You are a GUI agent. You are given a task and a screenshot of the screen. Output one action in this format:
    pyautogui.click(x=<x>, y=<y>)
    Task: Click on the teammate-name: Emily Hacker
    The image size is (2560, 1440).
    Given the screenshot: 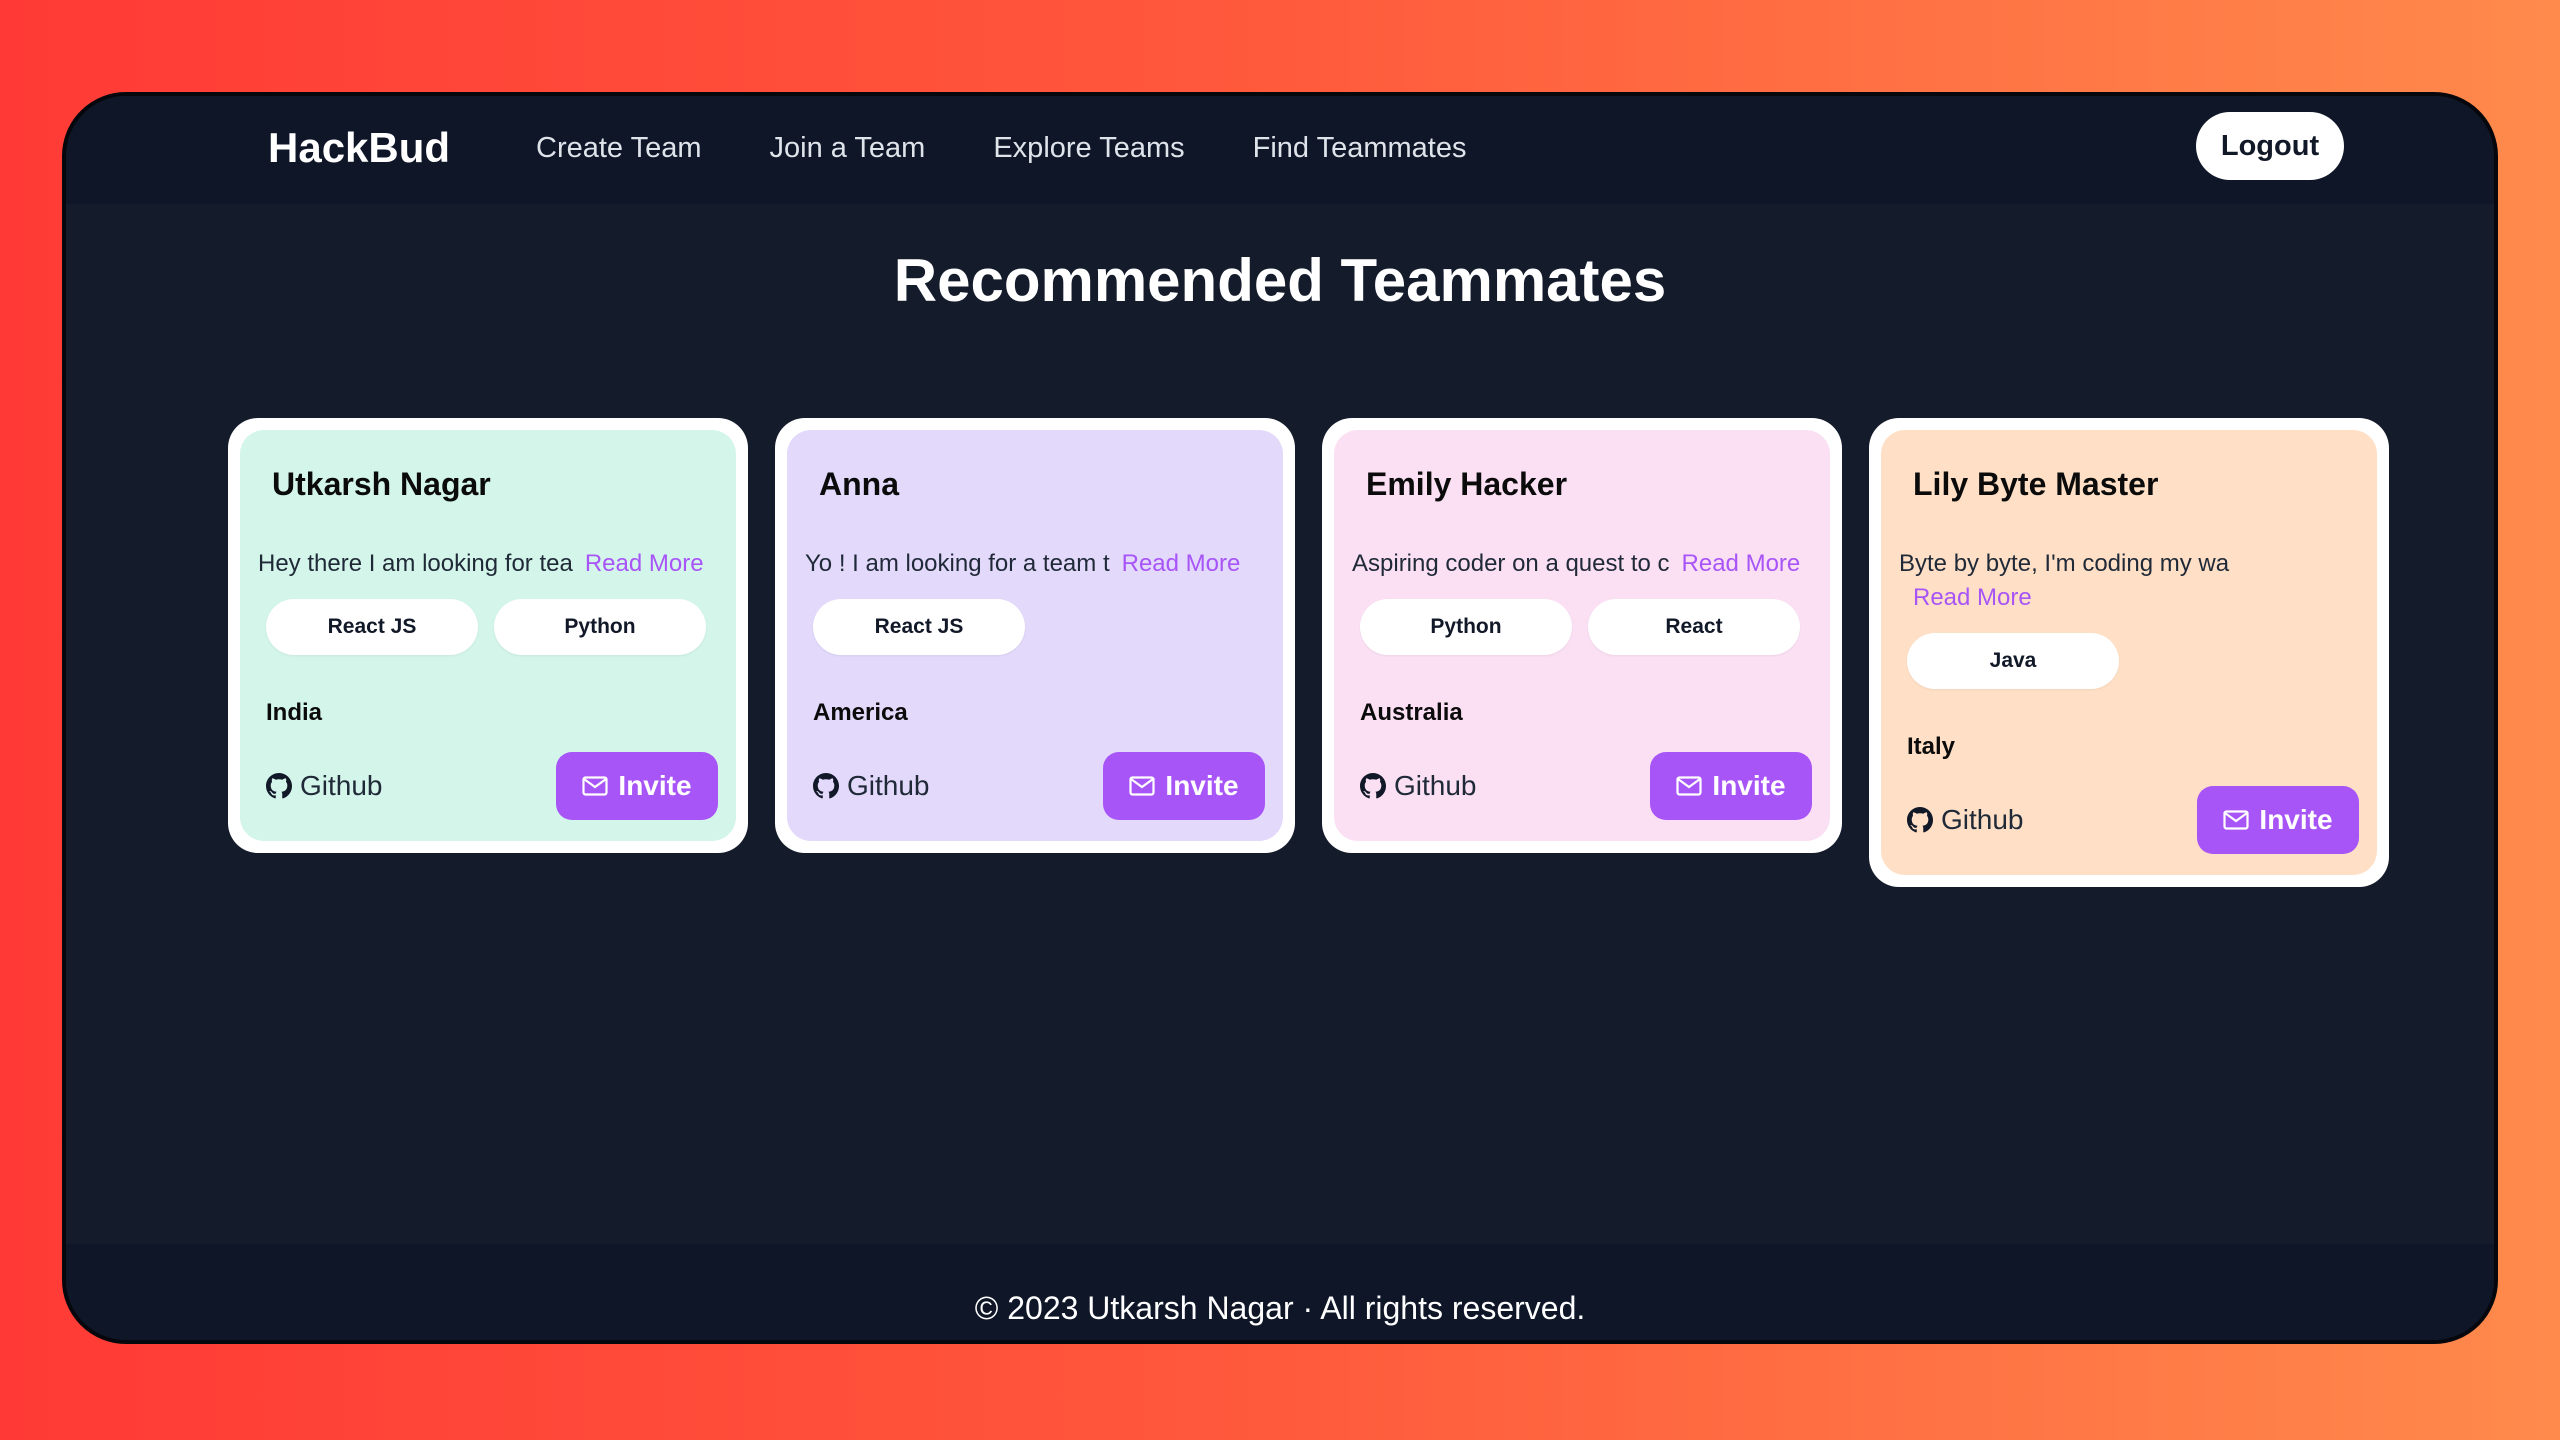 What is the action you would take?
    pyautogui.click(x=1467, y=484)
    